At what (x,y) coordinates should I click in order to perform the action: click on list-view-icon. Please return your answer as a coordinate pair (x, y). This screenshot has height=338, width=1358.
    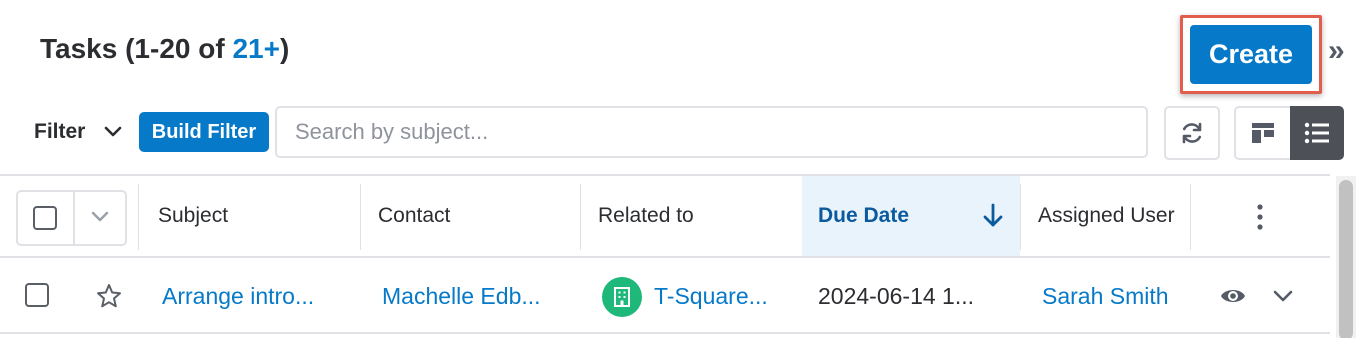
    Looking at the image, I should click on (1316, 133).